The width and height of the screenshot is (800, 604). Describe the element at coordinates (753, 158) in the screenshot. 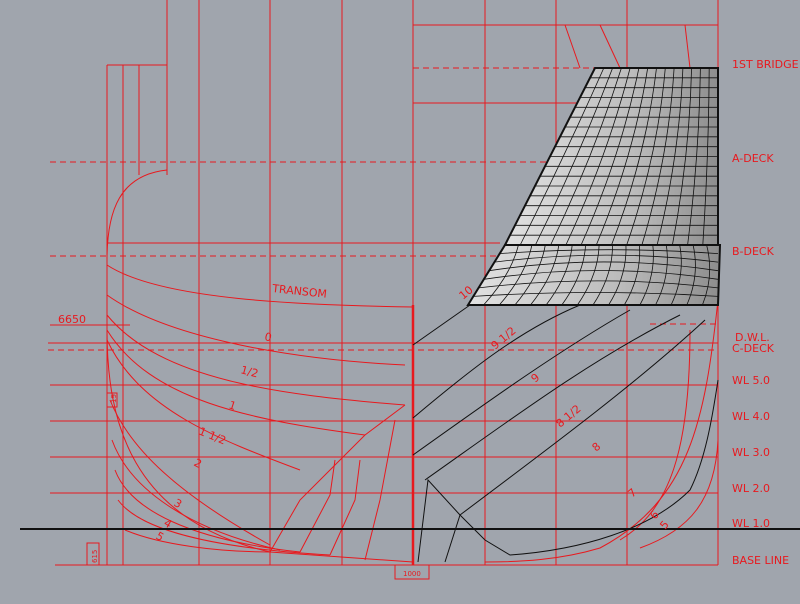

I see `label-a-deck: A-DECK` at that location.